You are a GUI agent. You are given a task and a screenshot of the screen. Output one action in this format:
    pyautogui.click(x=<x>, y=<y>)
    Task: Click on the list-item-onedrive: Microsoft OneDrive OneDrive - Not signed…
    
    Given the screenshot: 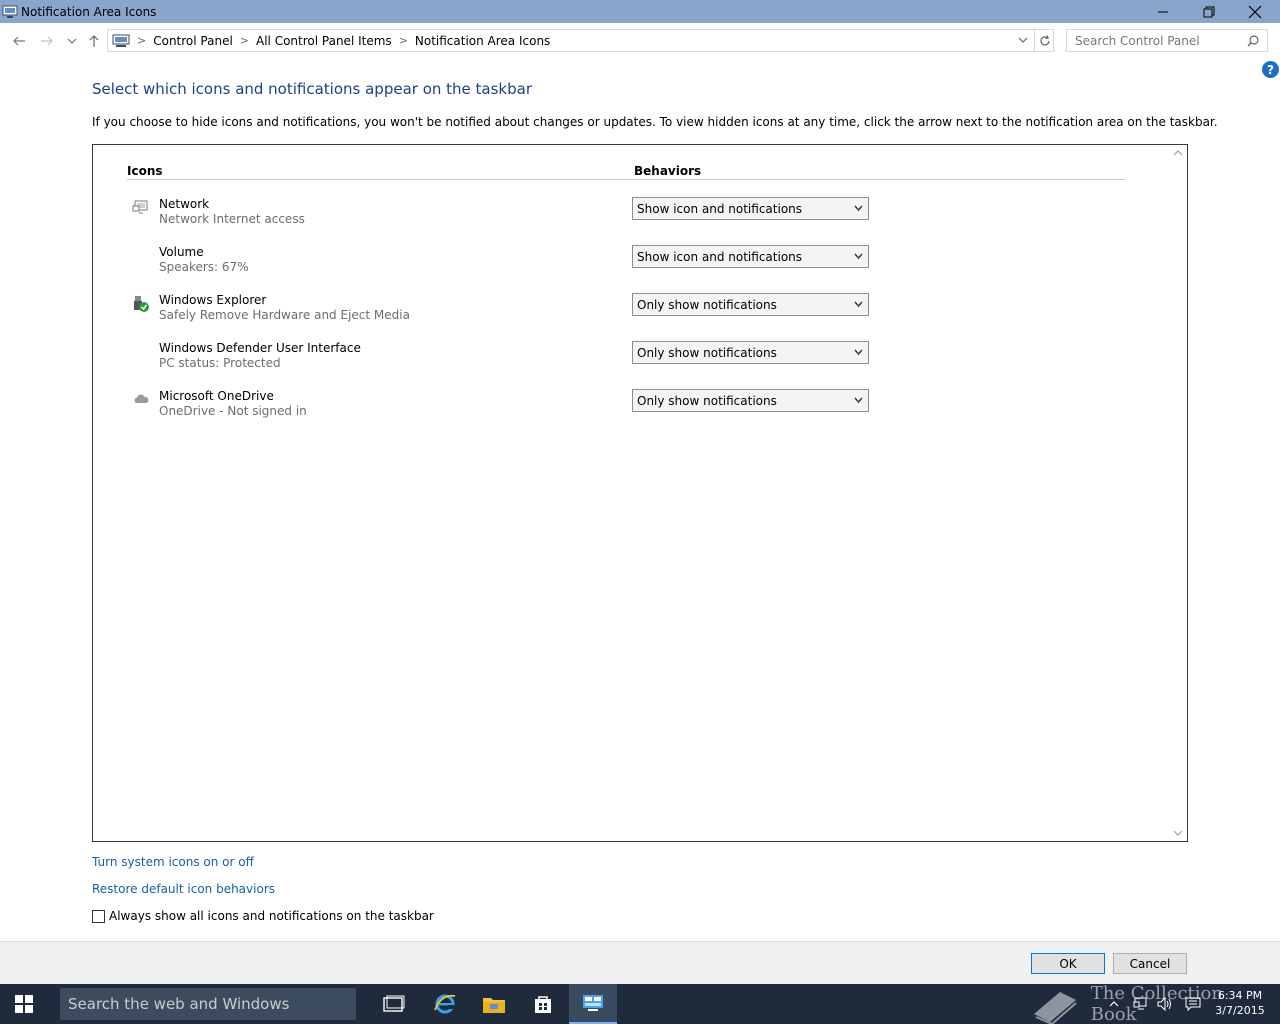 What is the action you would take?
    pyautogui.click(x=507, y=409)
    